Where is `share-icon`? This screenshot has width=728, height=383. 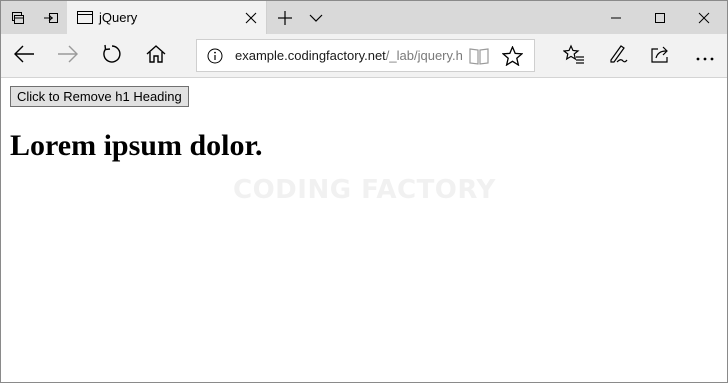
share-icon is located at coordinates (661, 56).